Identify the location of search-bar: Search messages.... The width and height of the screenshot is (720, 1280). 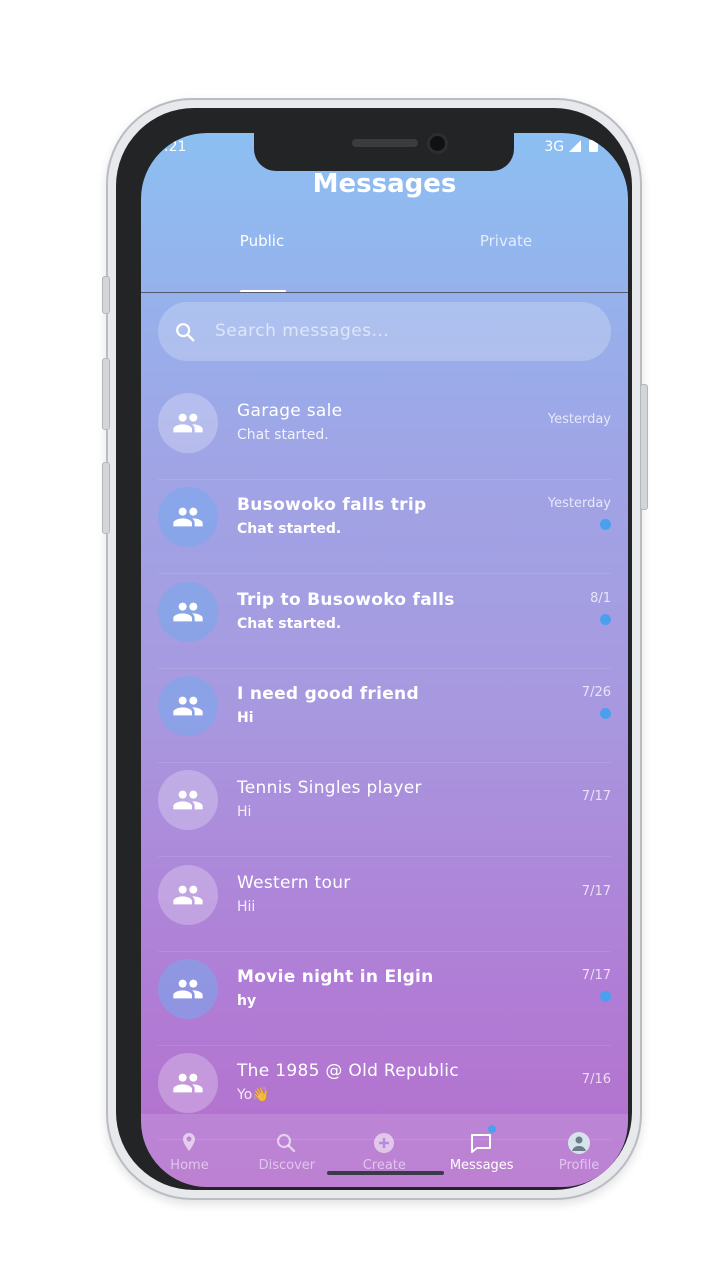
(384, 331).